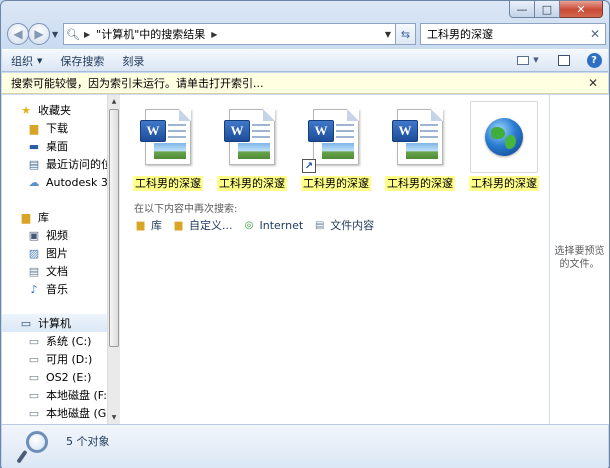  Describe the element at coordinates (34, 235) in the screenshot. I see `video-icon: ▣` at that location.